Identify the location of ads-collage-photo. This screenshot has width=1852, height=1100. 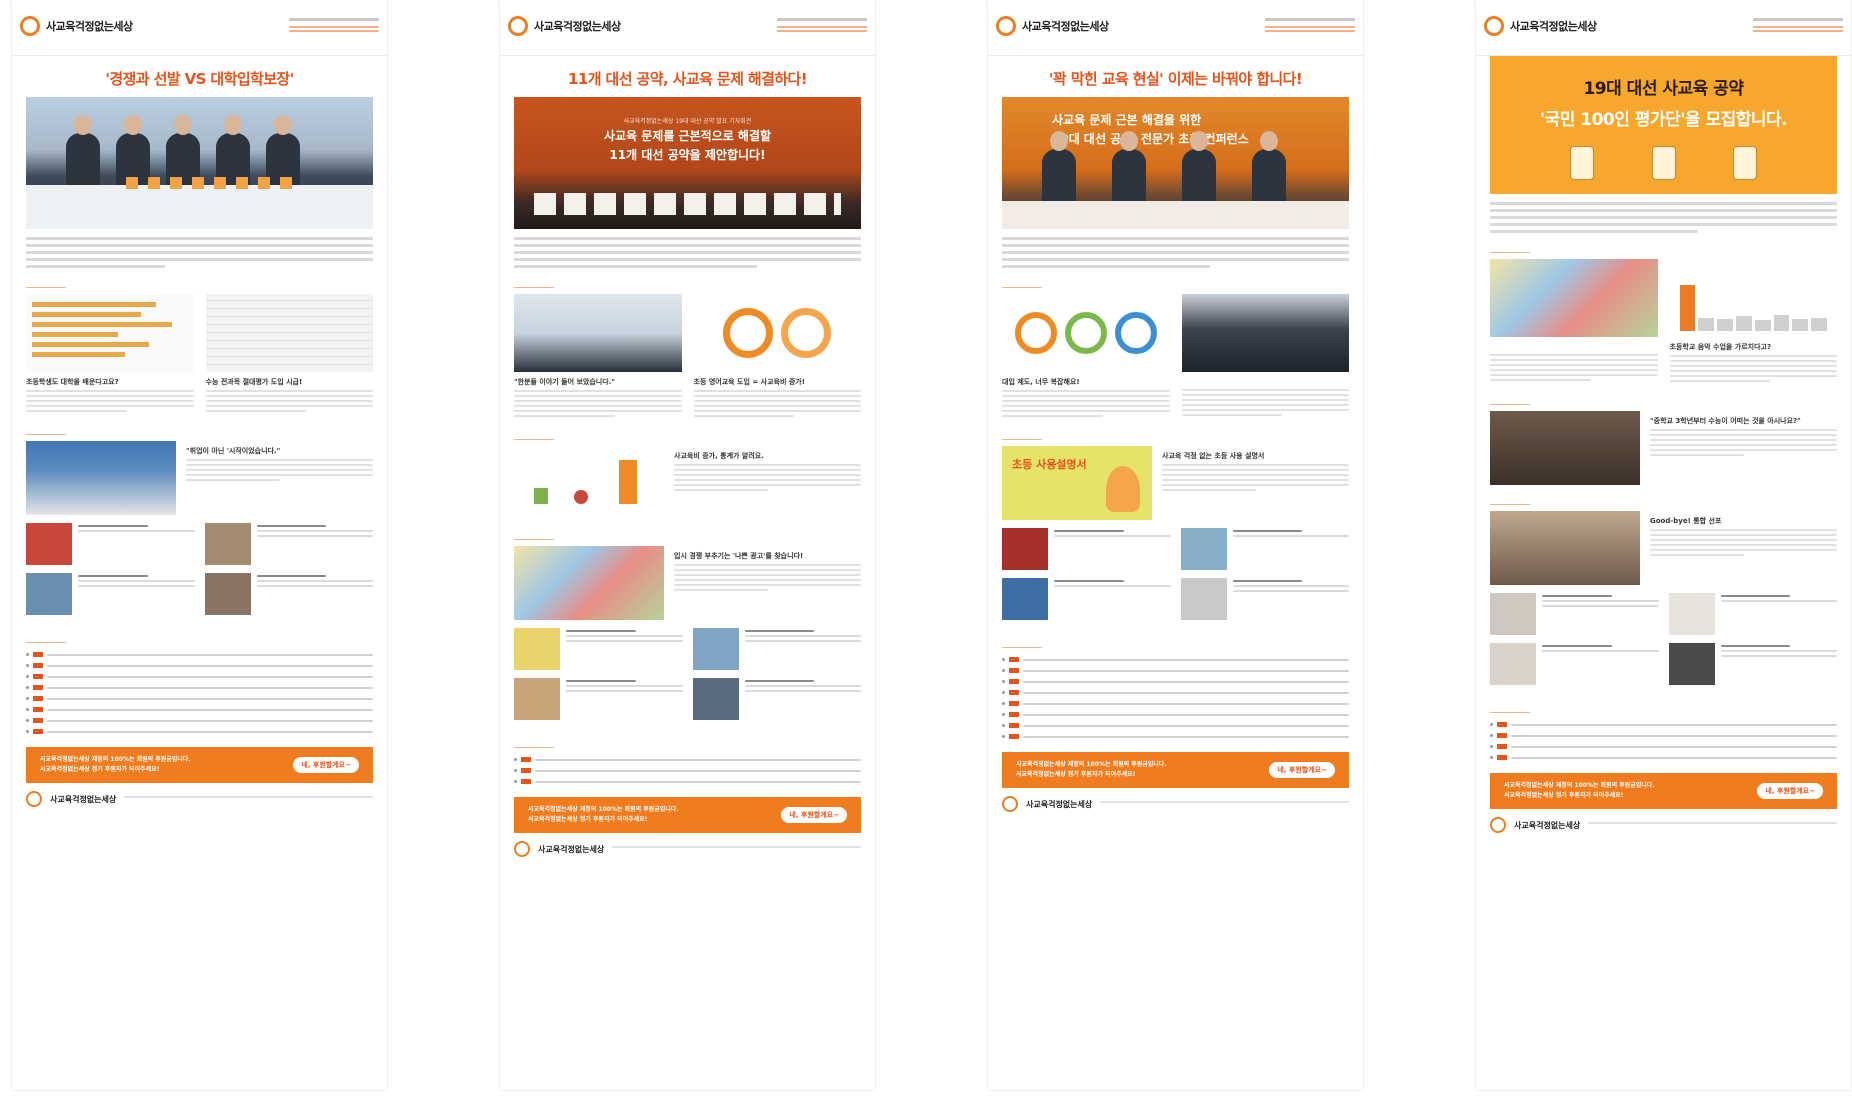
(589, 583).